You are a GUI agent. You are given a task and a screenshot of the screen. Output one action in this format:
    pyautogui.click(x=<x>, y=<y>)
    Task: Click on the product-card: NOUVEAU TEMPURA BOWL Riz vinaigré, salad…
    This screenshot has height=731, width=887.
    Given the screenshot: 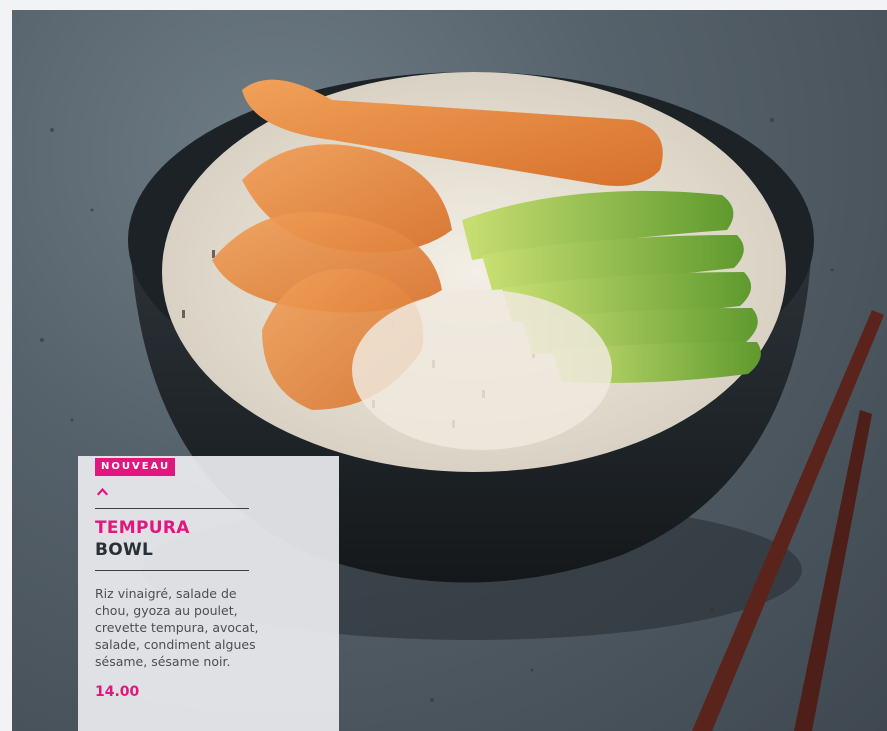 What is the action you would take?
    pyautogui.click(x=208, y=593)
    